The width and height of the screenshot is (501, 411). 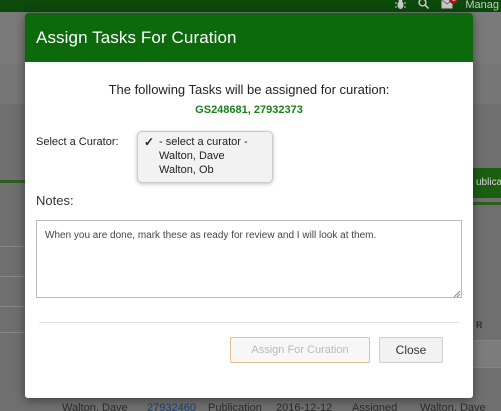 What do you see at coordinates (149, 142) in the screenshot?
I see `checkmark-icon: ✓` at bounding box center [149, 142].